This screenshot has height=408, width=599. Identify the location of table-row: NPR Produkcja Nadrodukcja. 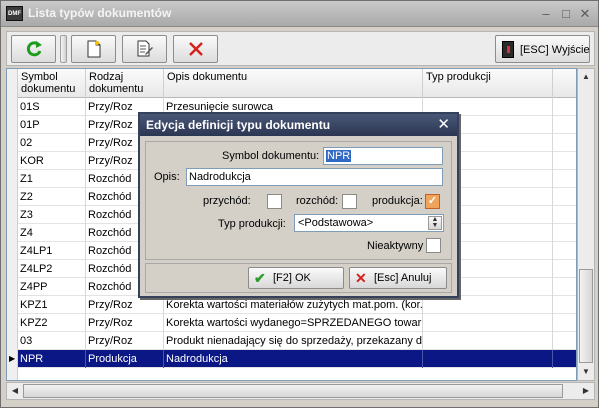
(297, 359).